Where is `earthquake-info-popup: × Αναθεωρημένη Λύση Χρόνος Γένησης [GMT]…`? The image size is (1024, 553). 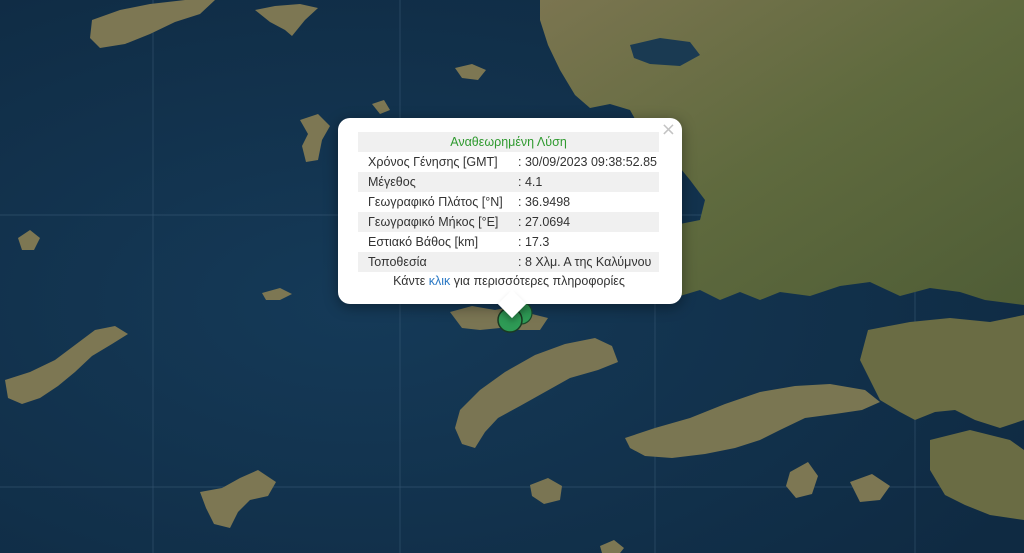 earthquake-info-popup: × Αναθεωρημένη Λύση Χρόνος Γένησης [GMT]… is located at coordinates (510, 218).